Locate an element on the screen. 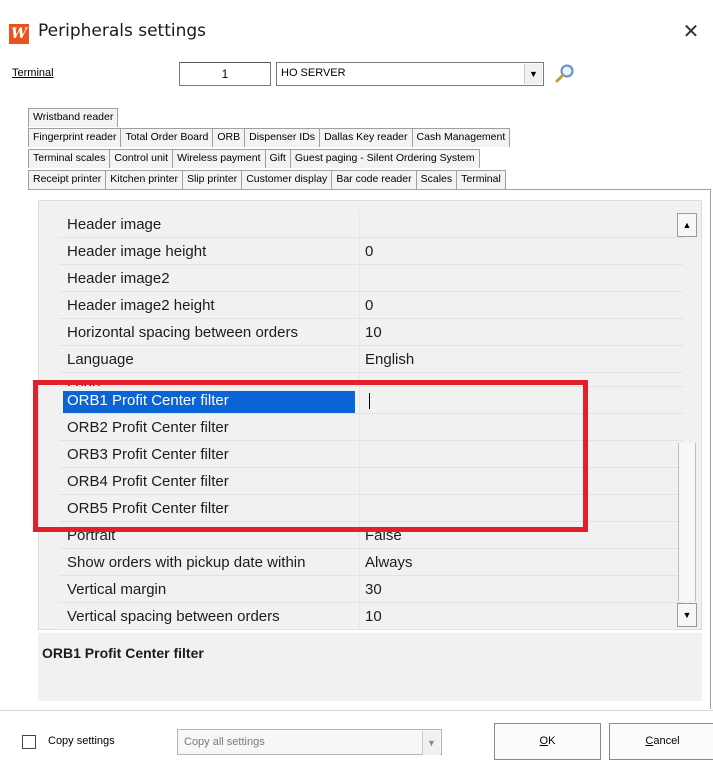 This screenshot has height=779, width=713. property-value: False is located at coordinates (520, 536).